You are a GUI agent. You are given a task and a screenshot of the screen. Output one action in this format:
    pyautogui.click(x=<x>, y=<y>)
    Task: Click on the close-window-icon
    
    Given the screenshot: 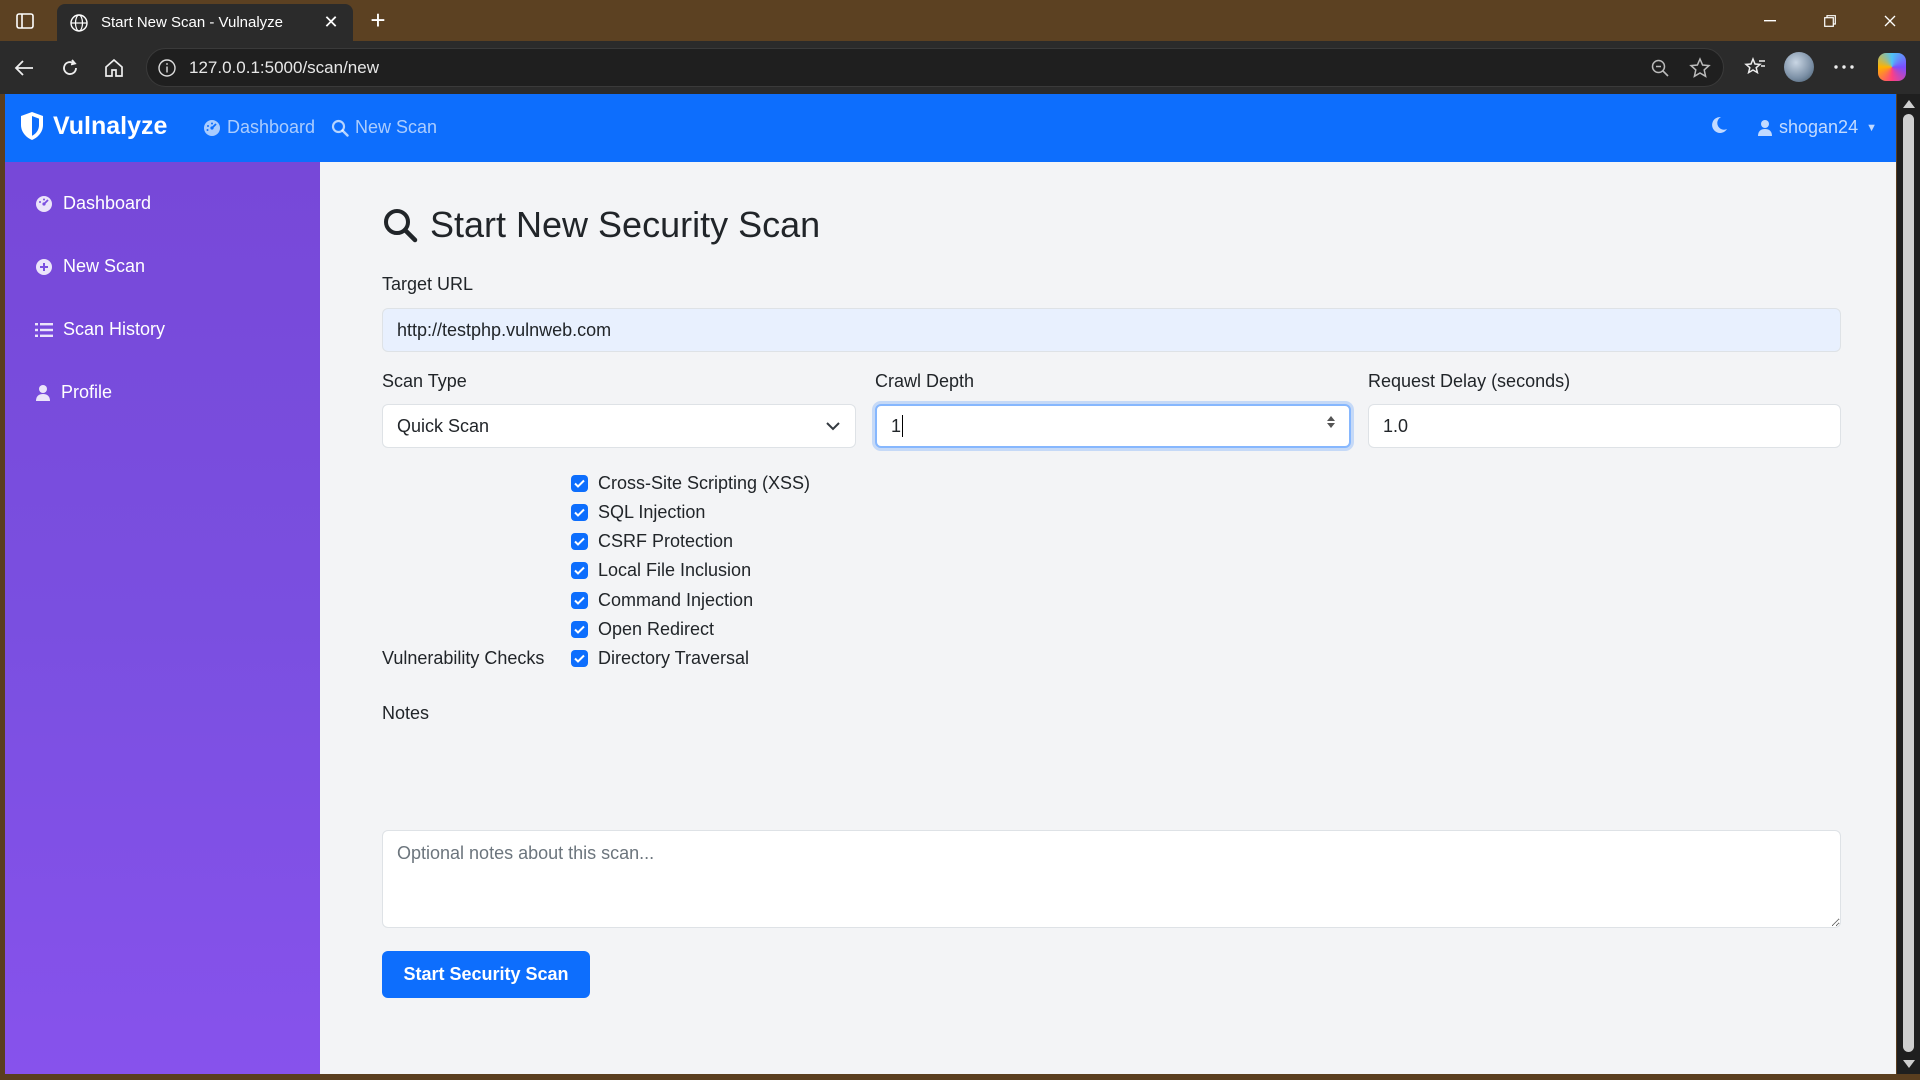 What is the action you would take?
    pyautogui.click(x=1890, y=20)
    